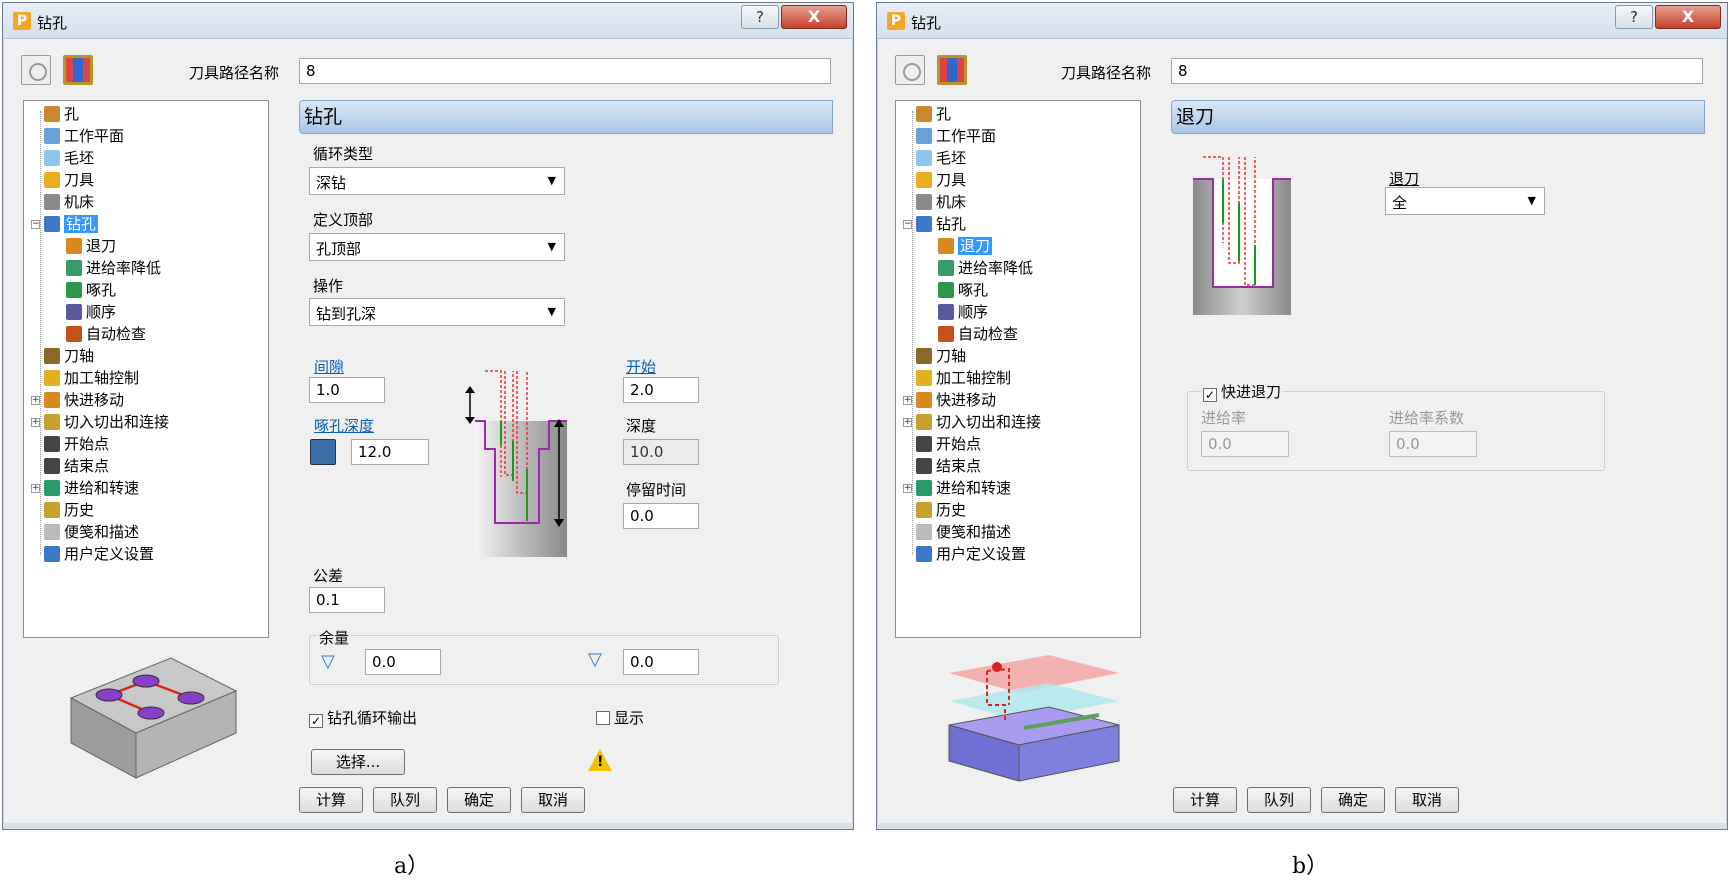  What do you see at coordinates (316, 721) in the screenshot?
I see `output-cycle-check: ✓` at bounding box center [316, 721].